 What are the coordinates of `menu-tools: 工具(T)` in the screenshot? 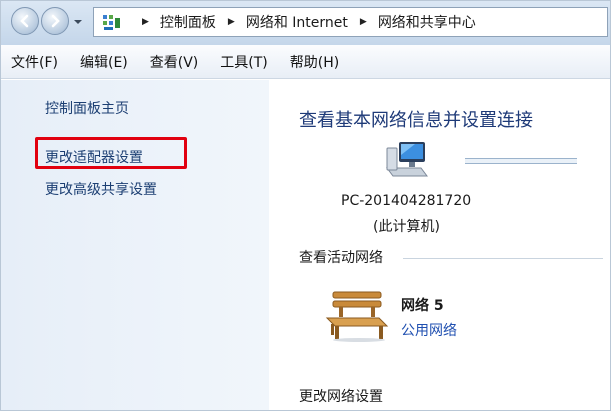 It's located at (243, 62).